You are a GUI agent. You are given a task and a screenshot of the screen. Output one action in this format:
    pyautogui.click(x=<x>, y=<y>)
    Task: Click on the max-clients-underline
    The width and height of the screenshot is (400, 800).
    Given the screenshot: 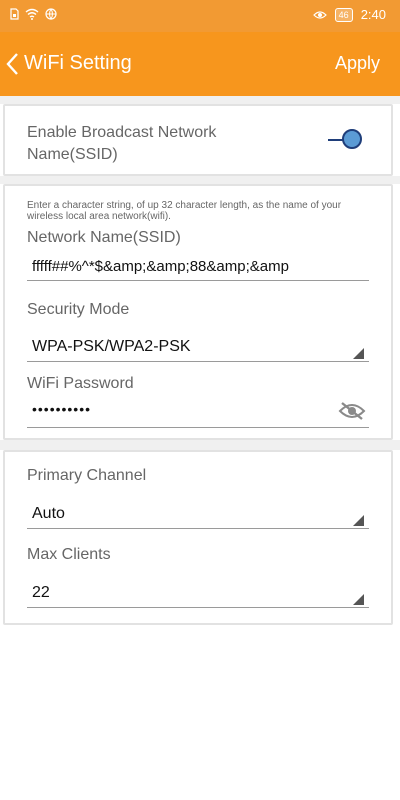 What is the action you would take?
    pyautogui.click(x=198, y=607)
    